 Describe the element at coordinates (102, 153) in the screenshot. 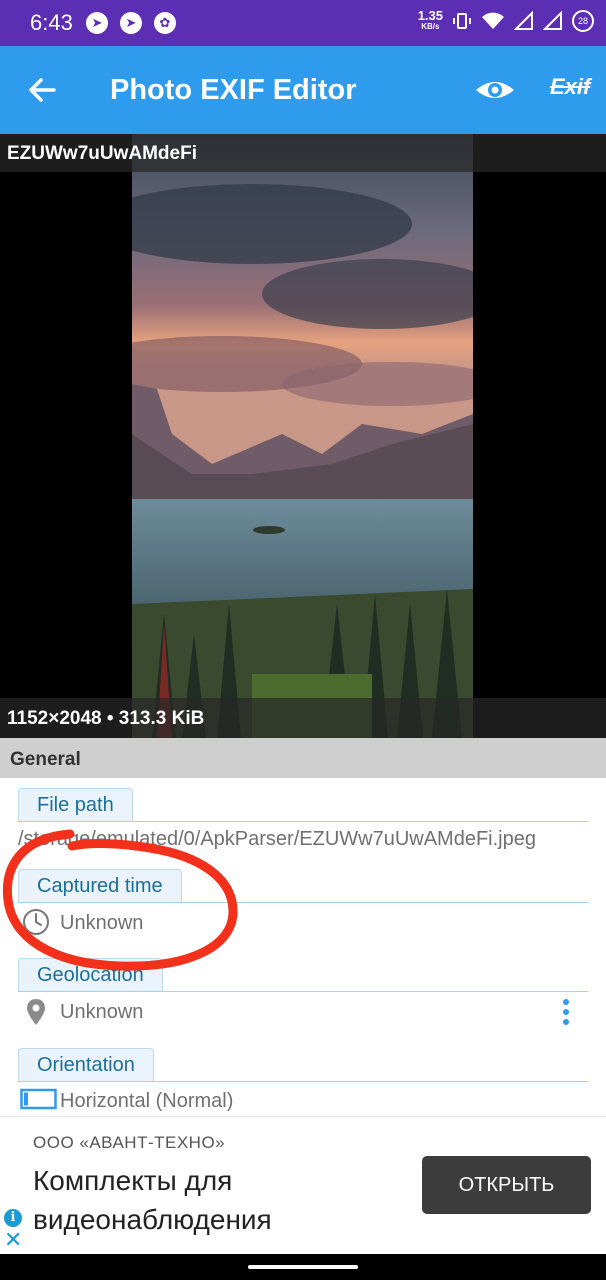

I see `photo-filename: EZUWw7uUwAMdeFi` at that location.